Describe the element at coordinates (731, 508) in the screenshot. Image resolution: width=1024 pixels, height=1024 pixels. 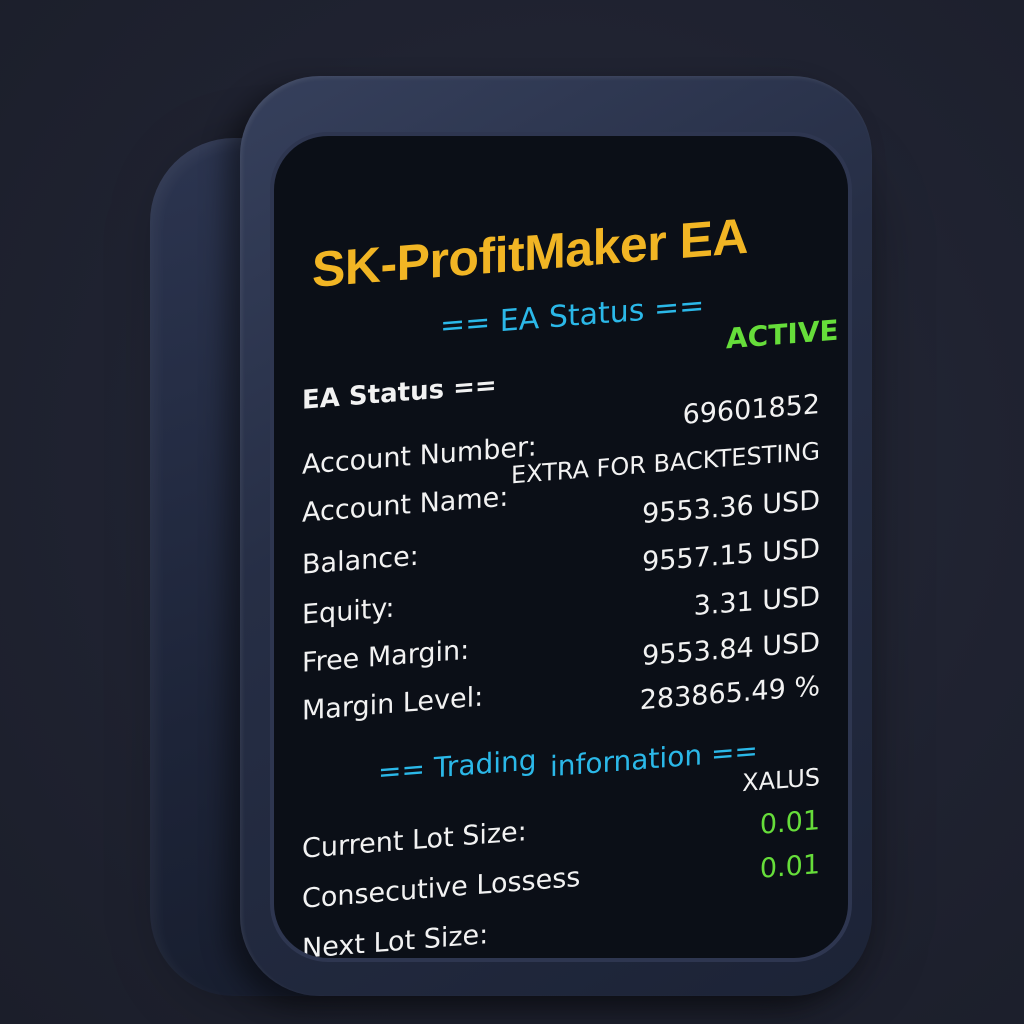
I see `balance-value: 9553.36 USD` at that location.